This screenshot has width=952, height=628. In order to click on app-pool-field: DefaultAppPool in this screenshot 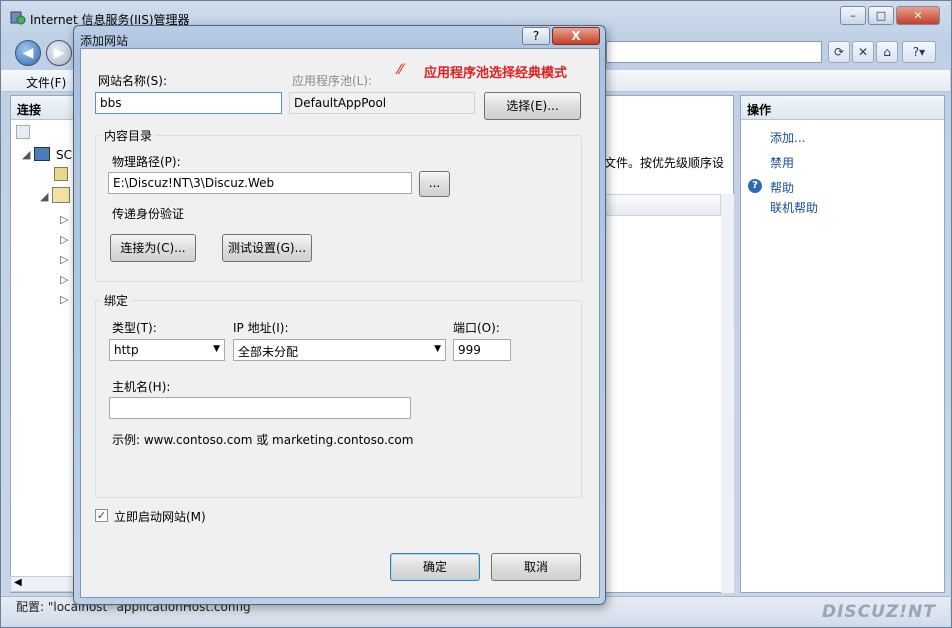, I will do `click(382, 103)`.